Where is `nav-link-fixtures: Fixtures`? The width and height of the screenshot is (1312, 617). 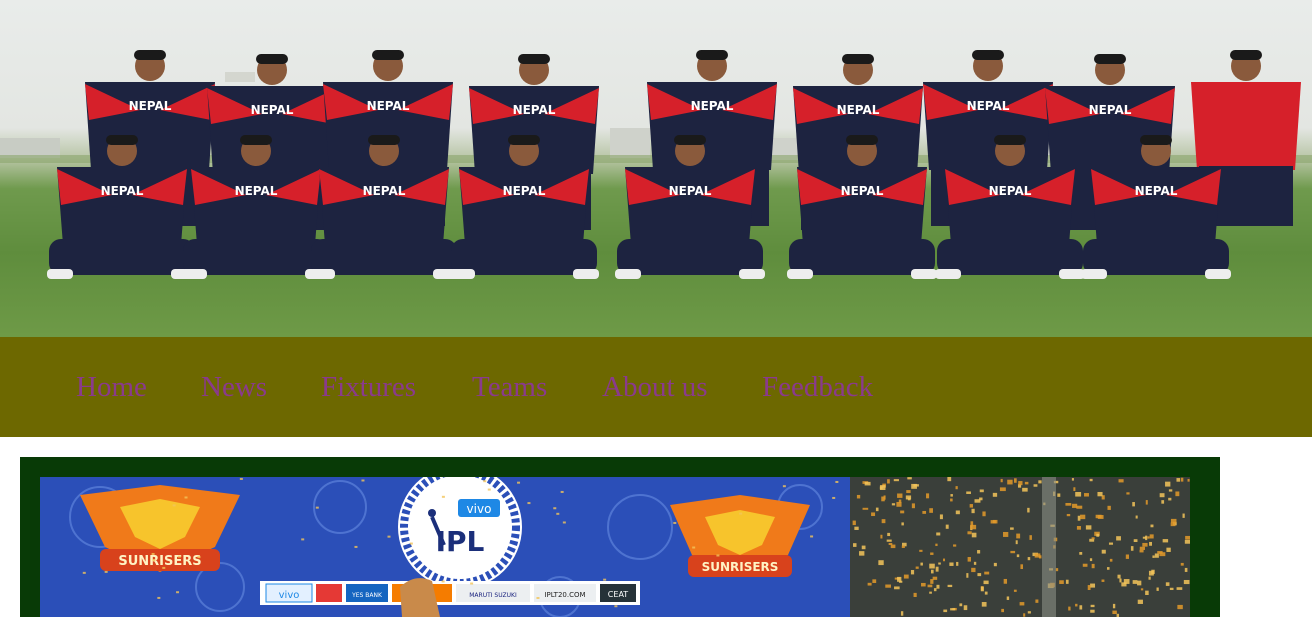
nav-link-fixtures: Fixtures is located at coordinates (368, 387).